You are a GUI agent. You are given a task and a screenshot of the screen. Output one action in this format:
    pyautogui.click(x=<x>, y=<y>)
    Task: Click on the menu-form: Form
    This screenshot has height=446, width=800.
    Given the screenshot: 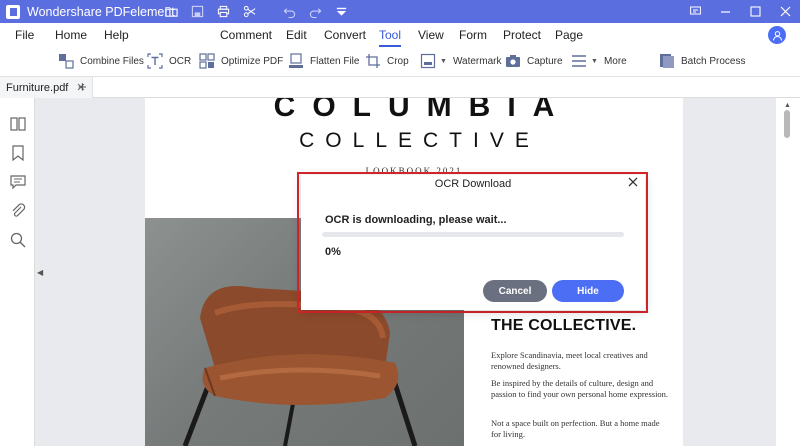 What is the action you would take?
    pyautogui.click(x=473, y=35)
    